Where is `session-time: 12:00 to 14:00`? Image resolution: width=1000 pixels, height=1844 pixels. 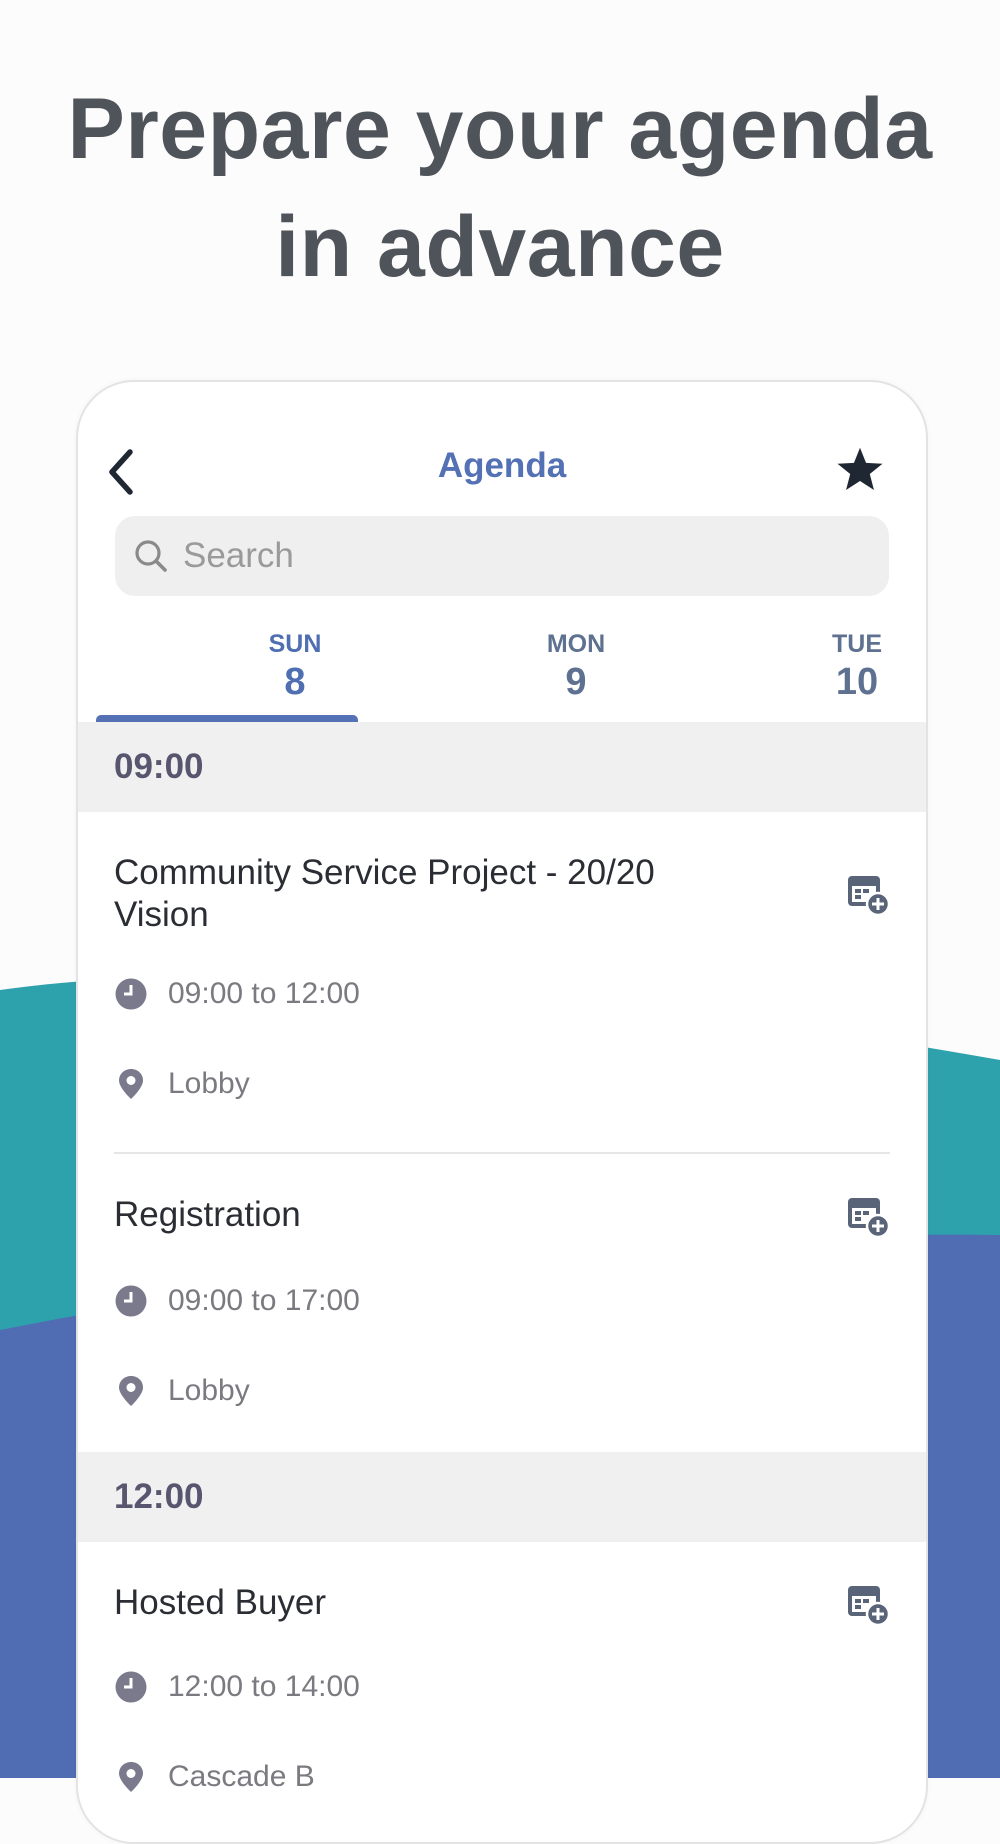 session-time: 12:00 to 14:00 is located at coordinates (237, 1687).